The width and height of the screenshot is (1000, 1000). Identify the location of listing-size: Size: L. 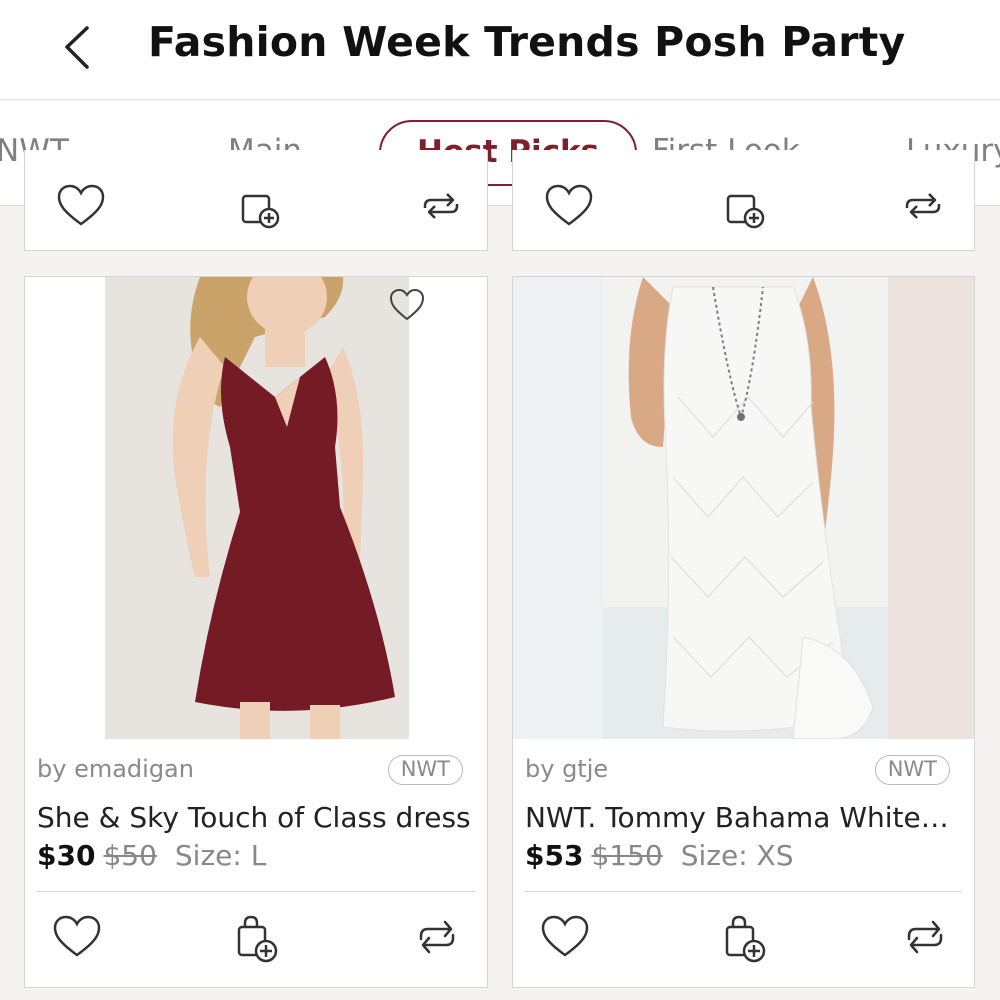
(220, 855).